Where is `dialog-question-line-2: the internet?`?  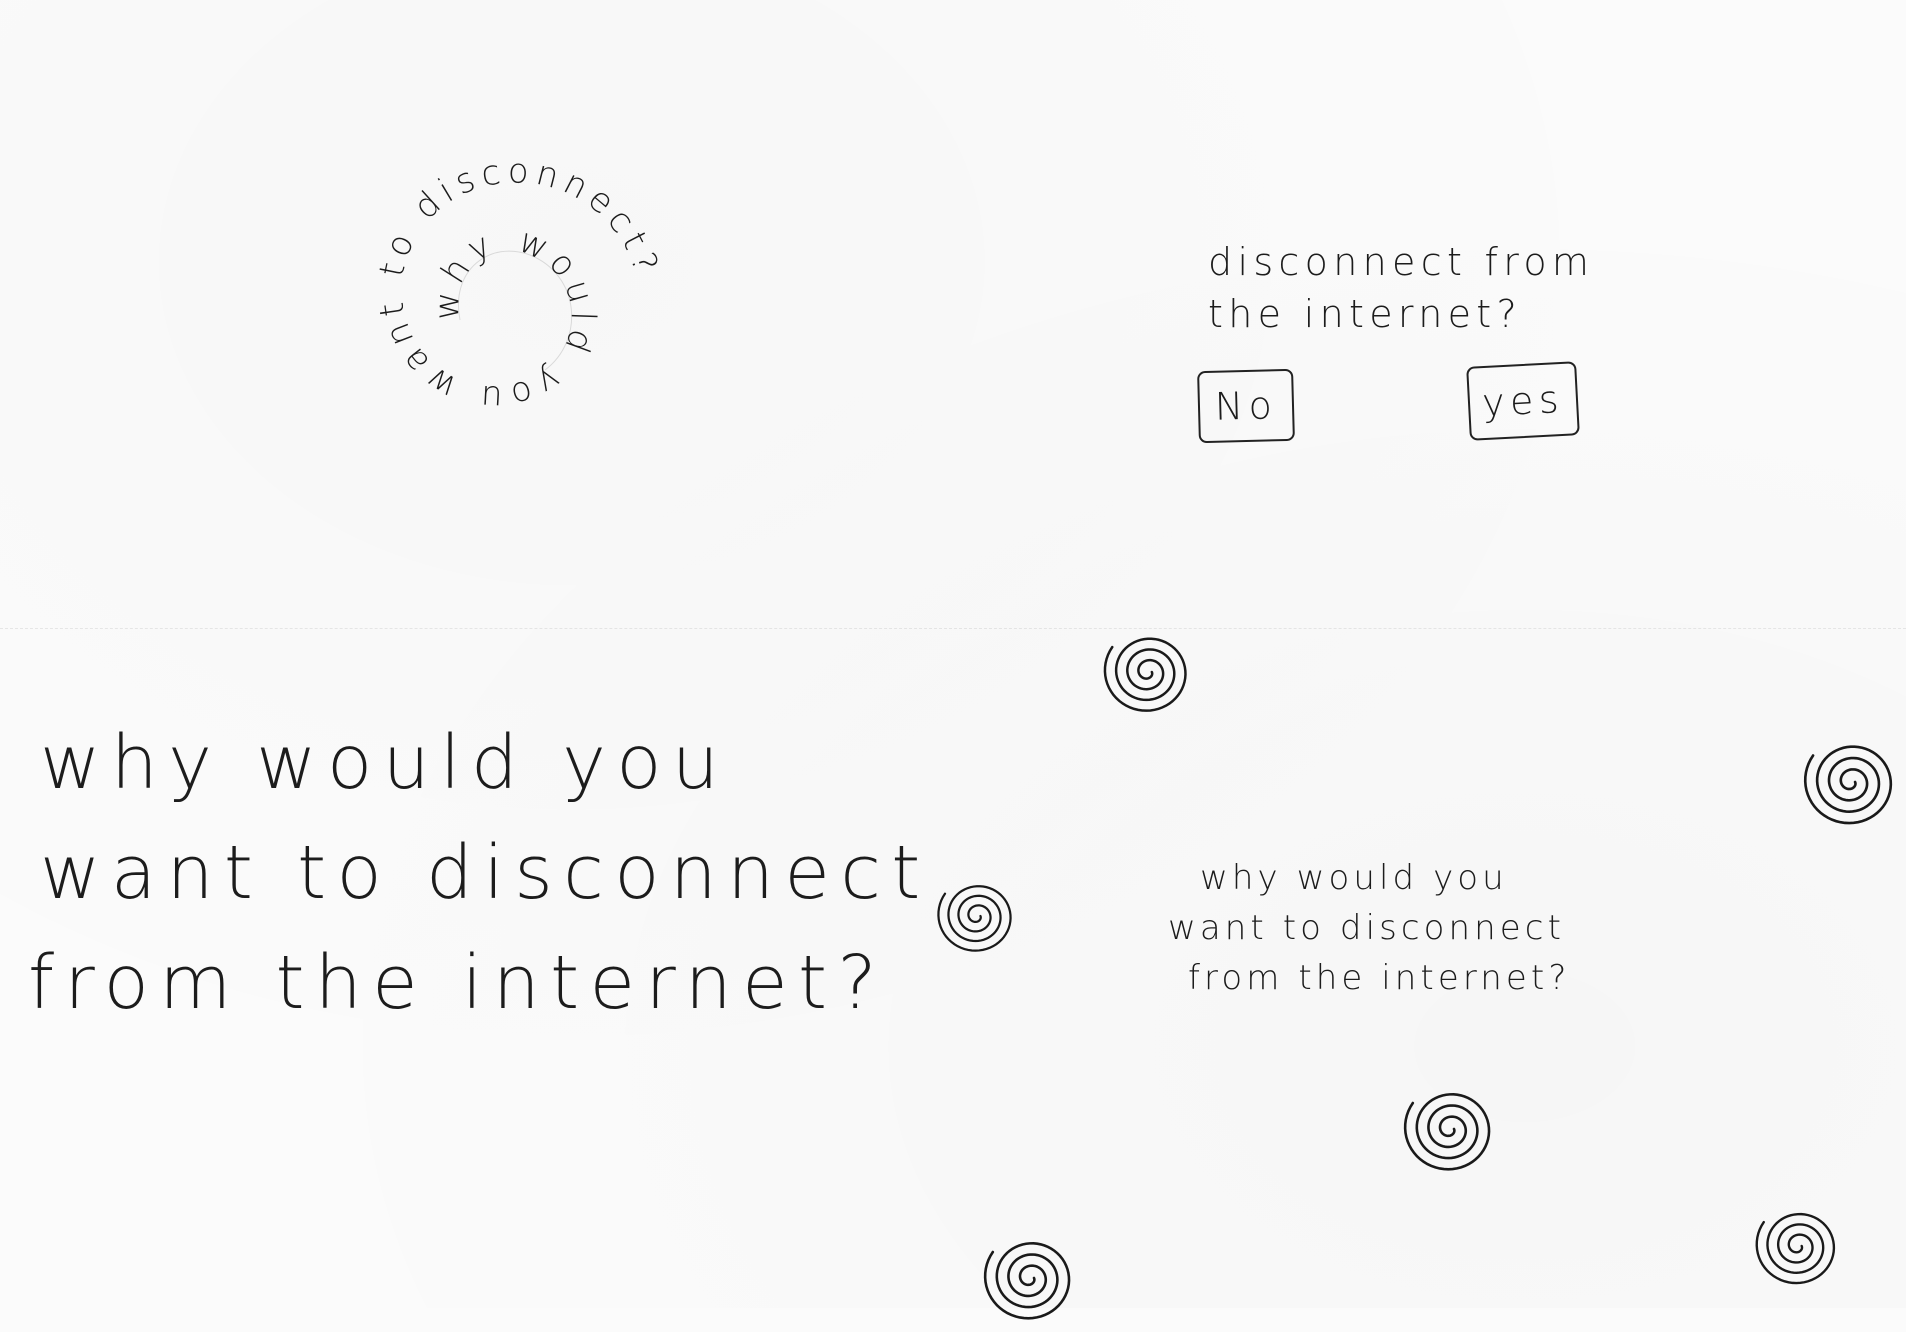 dialog-question-line-2: the internet? is located at coordinates (1365, 314).